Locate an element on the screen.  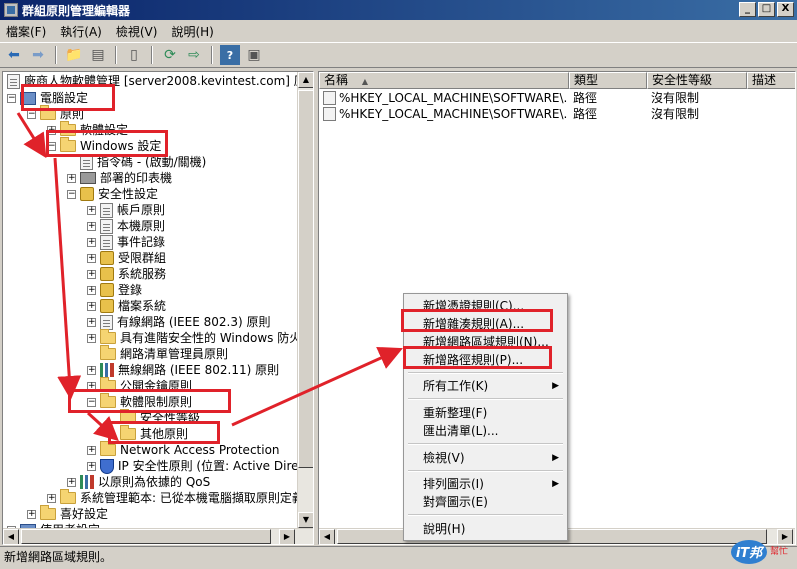
close-button: X is located at coordinates (785, 9).